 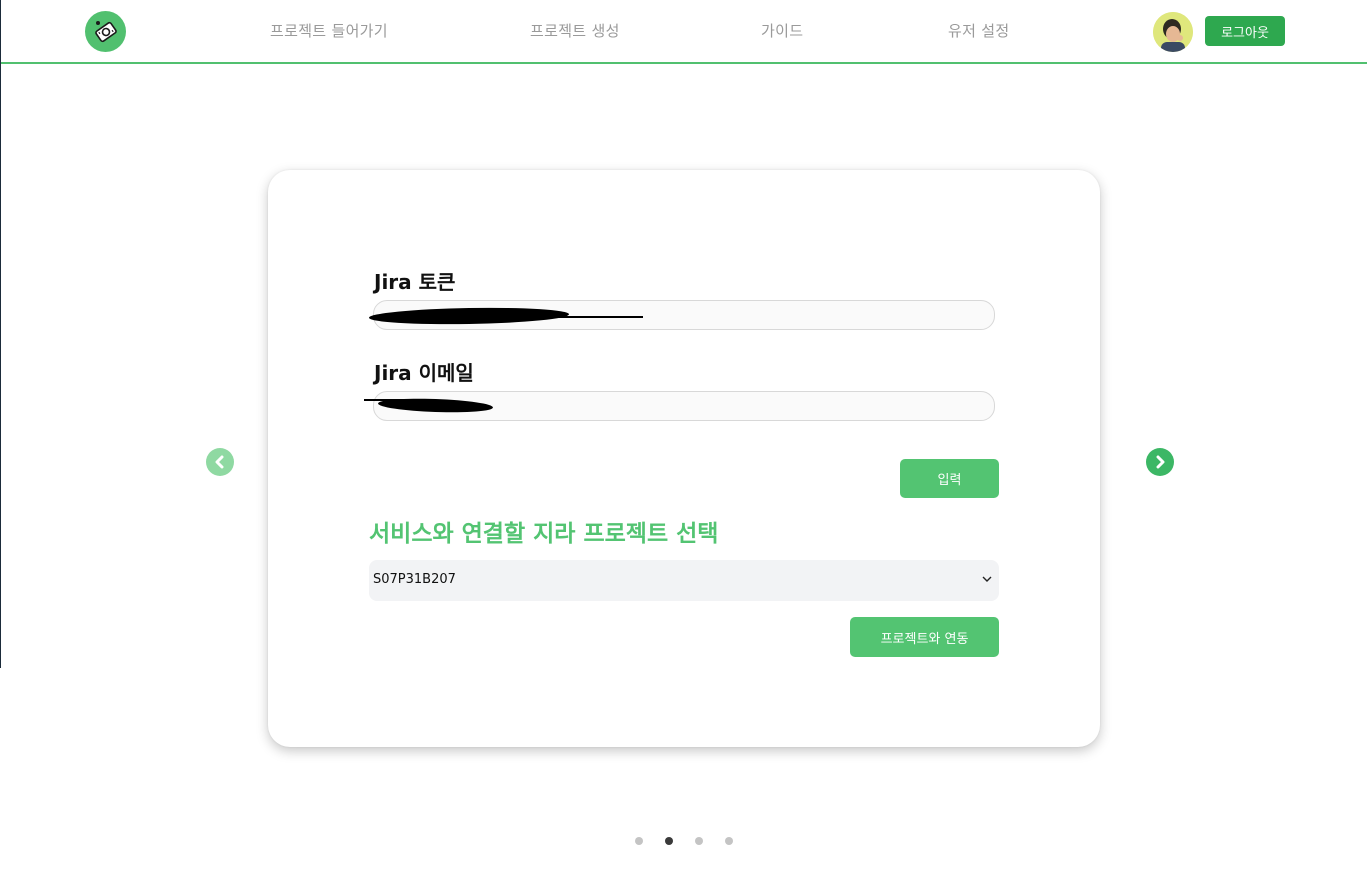 I want to click on logout-button: 로그아웃, so click(x=1245, y=31).